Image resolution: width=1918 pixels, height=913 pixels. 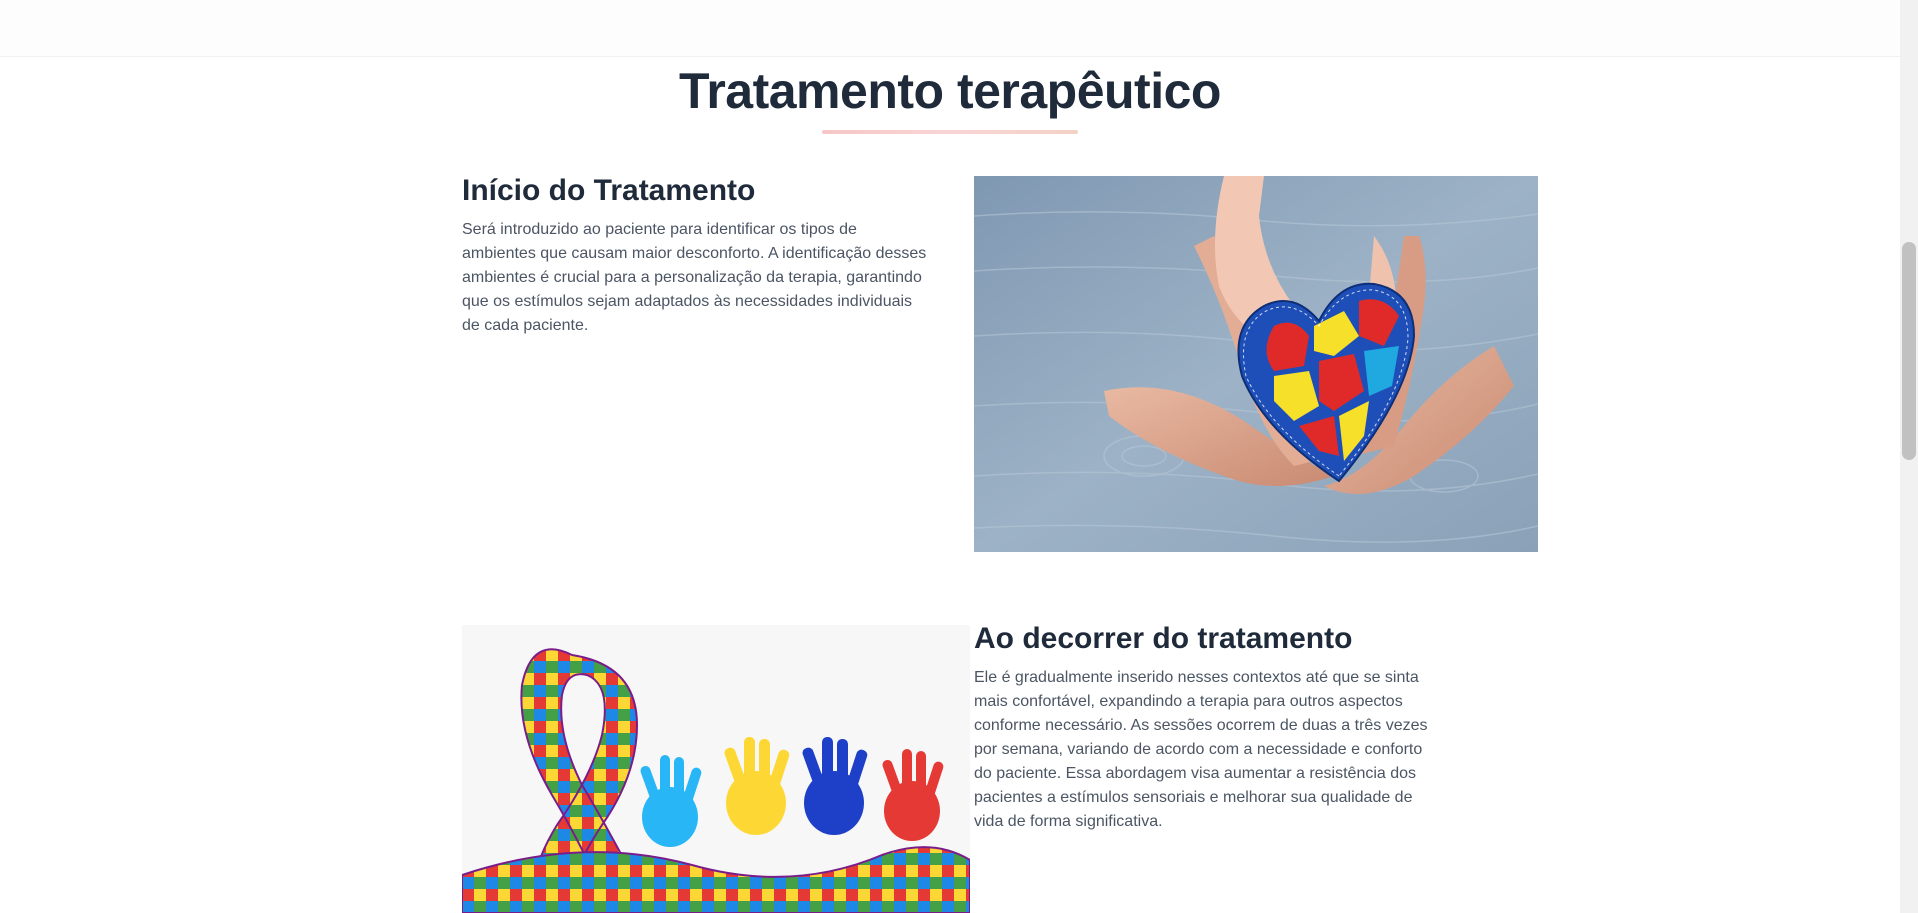 What do you see at coordinates (1256, 364) in the screenshot?
I see `hands-holding-puzzle-heart-image` at bounding box center [1256, 364].